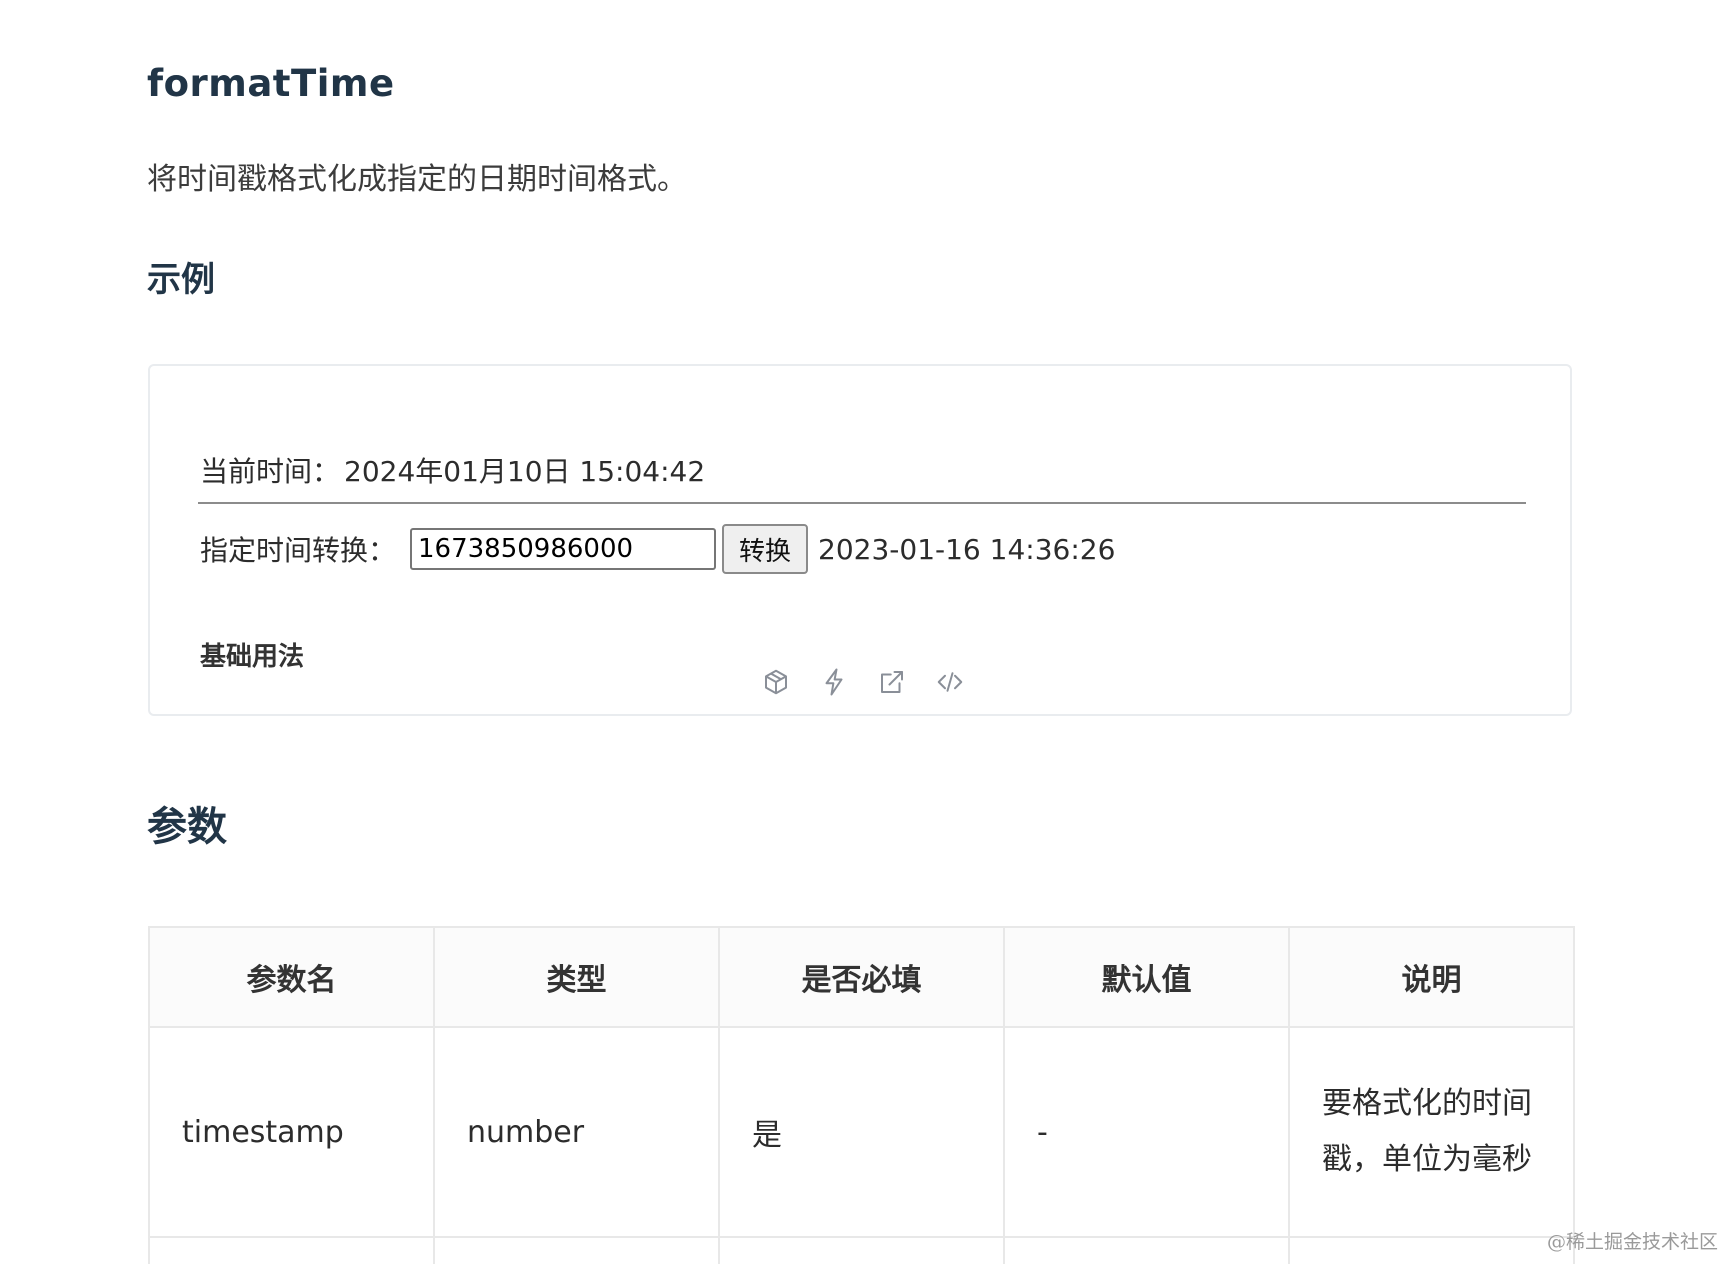 The height and width of the screenshot is (1264, 1724). I want to click on current-time-line: 当前时间： 2024年01月10日 15:04:42, so click(452, 470).